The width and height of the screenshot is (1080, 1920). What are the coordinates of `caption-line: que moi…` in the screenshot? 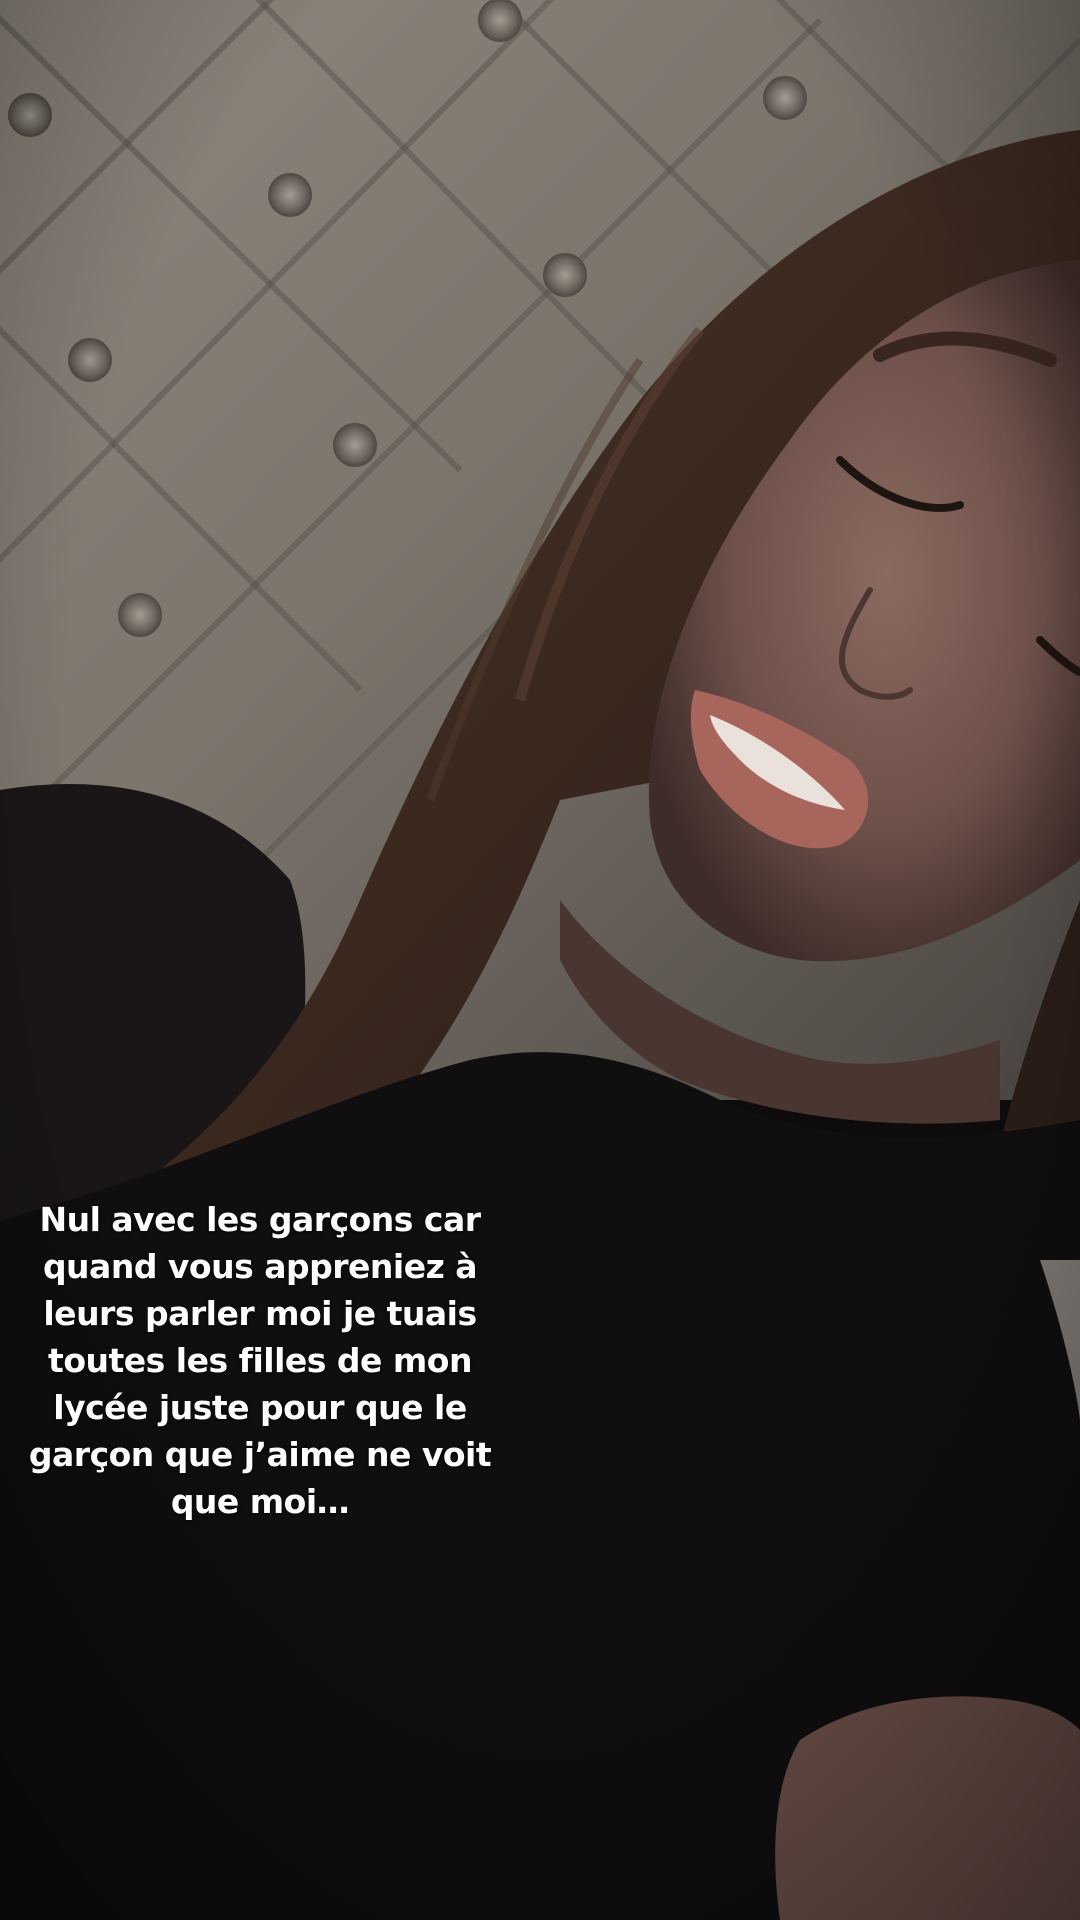 It's located at (260, 1501).